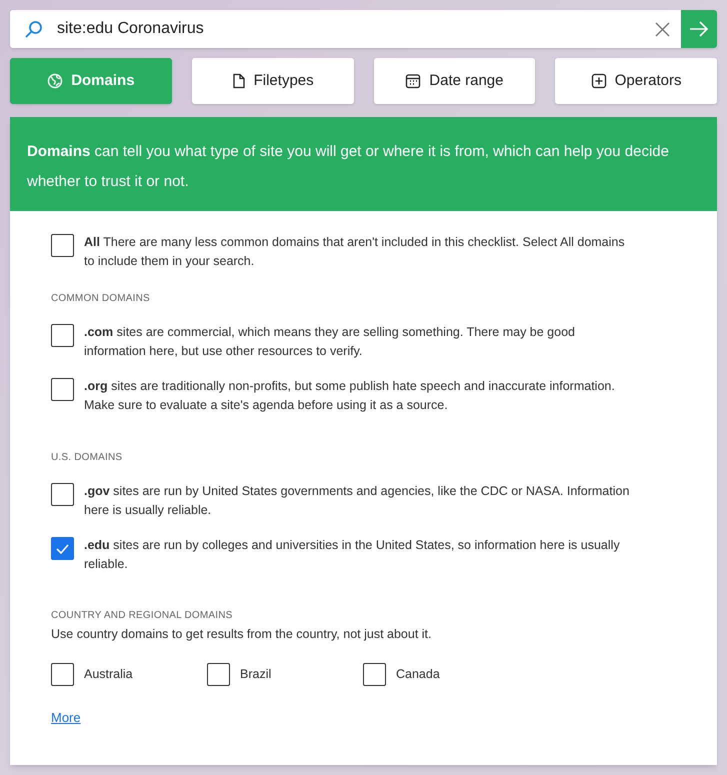 This screenshot has width=727, height=775. What do you see at coordinates (101, 299) in the screenshot?
I see `section-heading: COMMON DOMAINS` at bounding box center [101, 299].